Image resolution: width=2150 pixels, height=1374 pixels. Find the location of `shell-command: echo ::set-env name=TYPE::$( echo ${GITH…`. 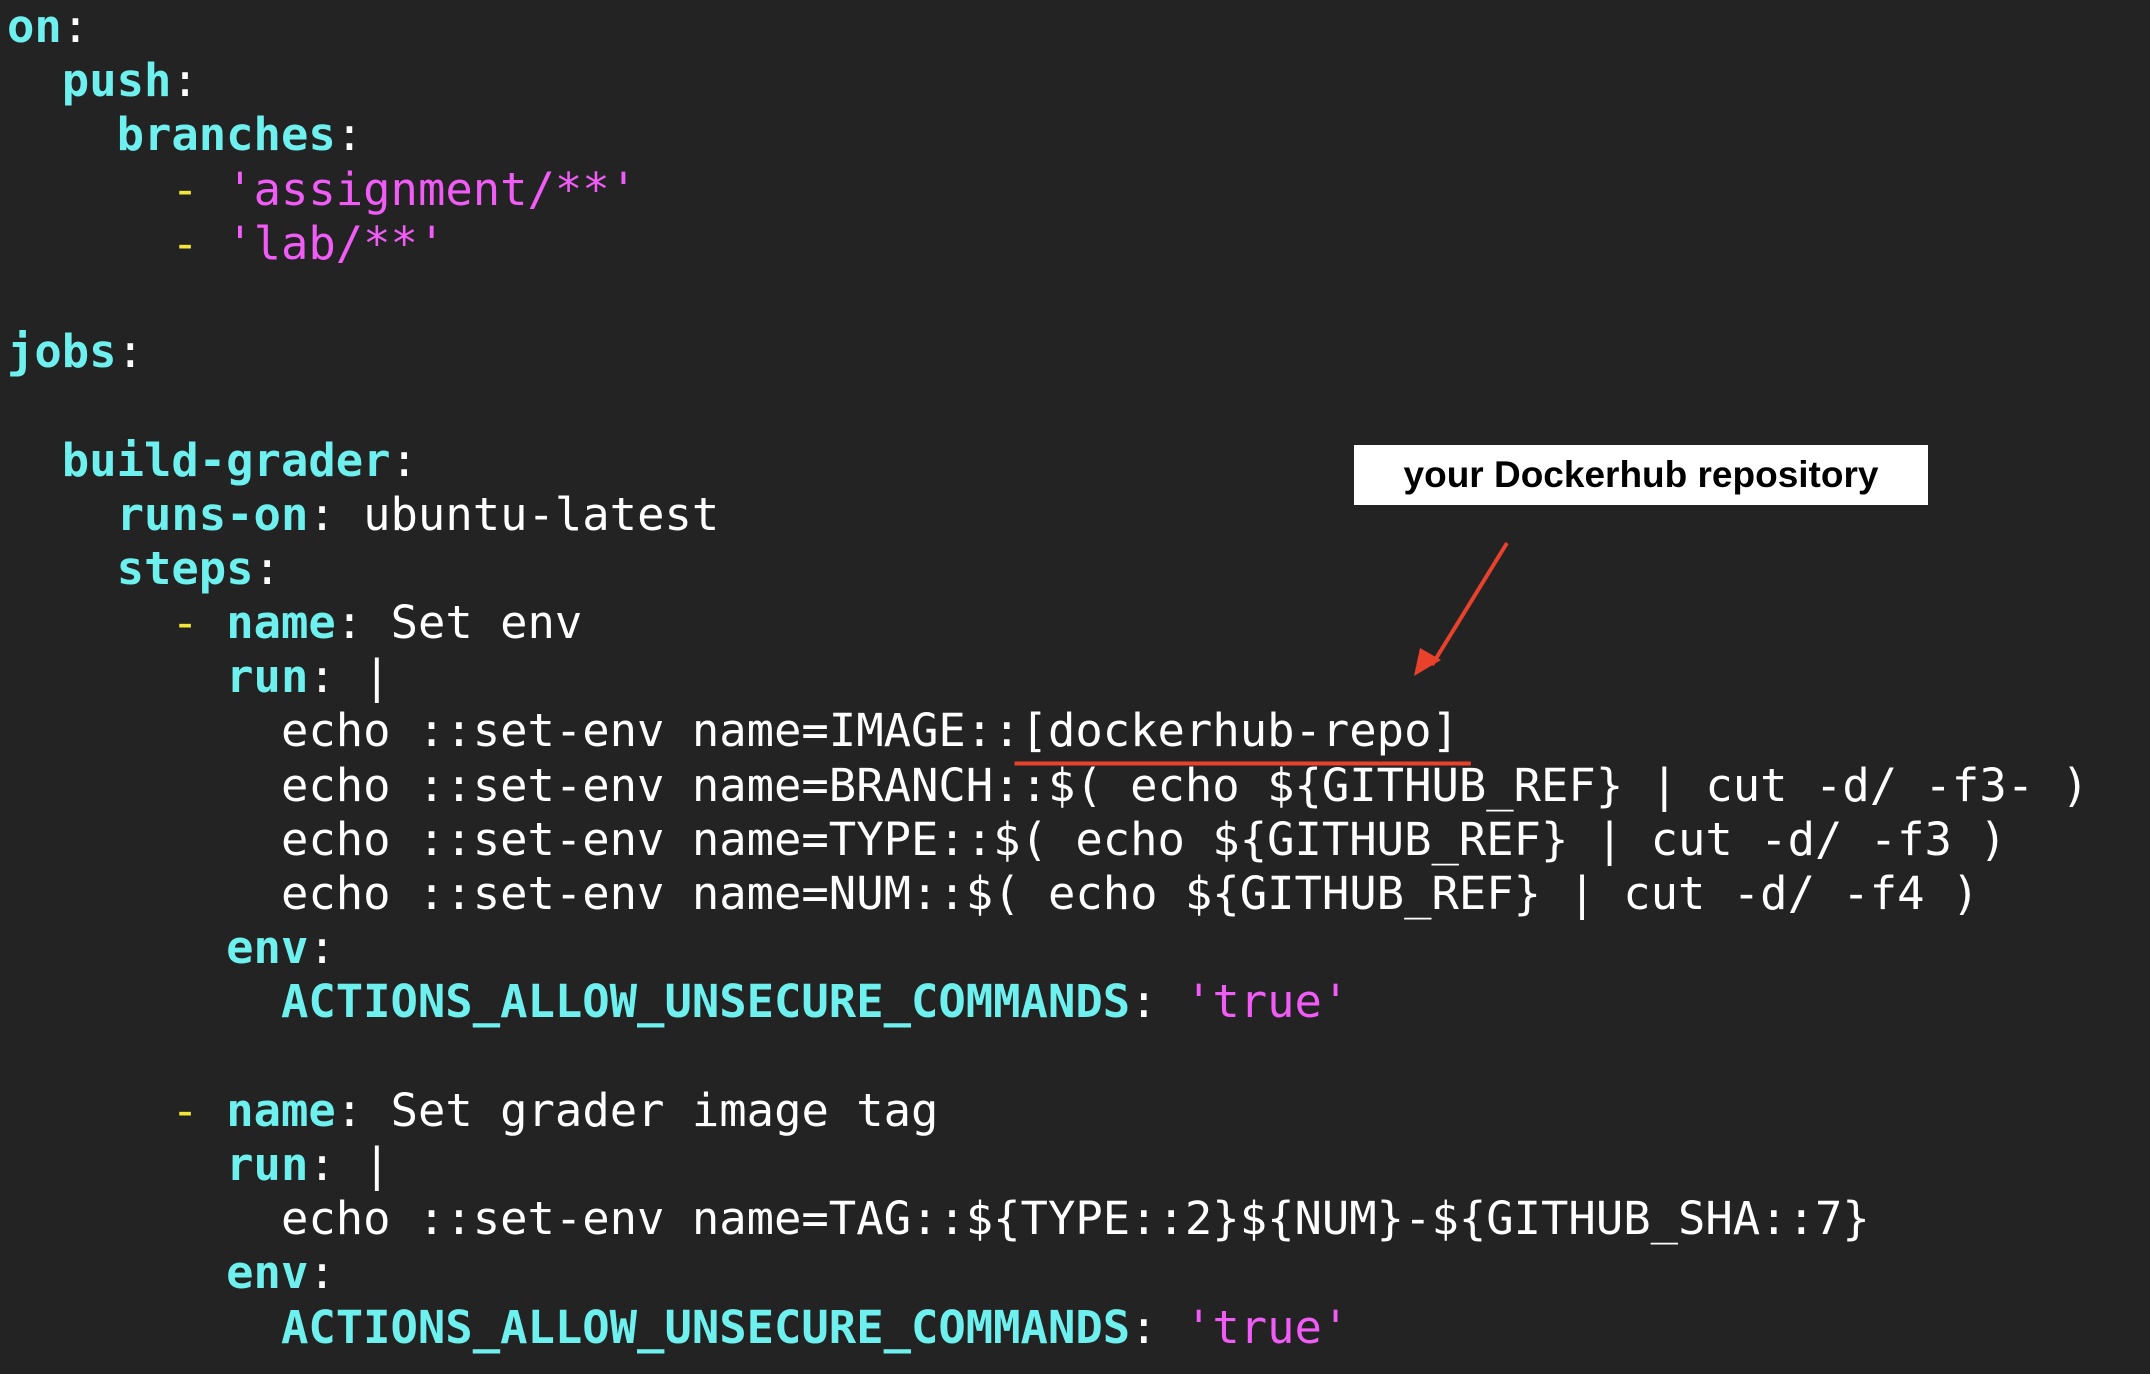

shell-command: echo ::set-env name=TYPE::$( echo ${GITH… is located at coordinates (1143, 839).